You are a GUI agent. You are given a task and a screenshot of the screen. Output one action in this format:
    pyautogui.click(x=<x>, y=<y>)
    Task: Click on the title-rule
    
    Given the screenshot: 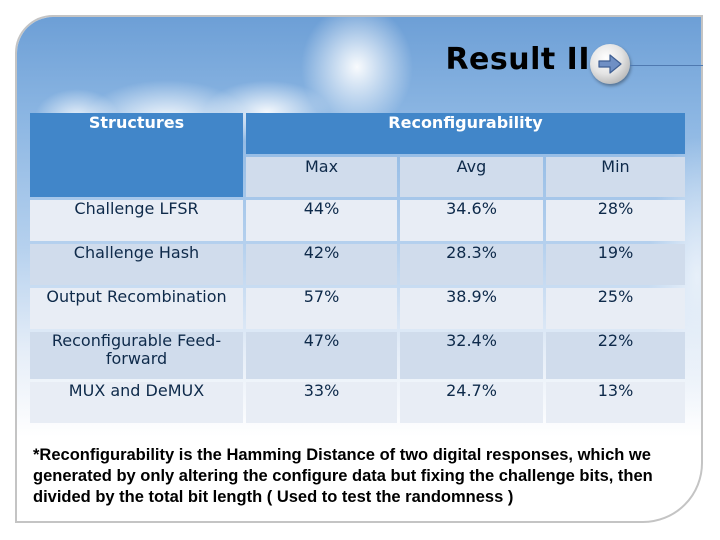 What is the action you would take?
    pyautogui.click(x=666, y=65)
    